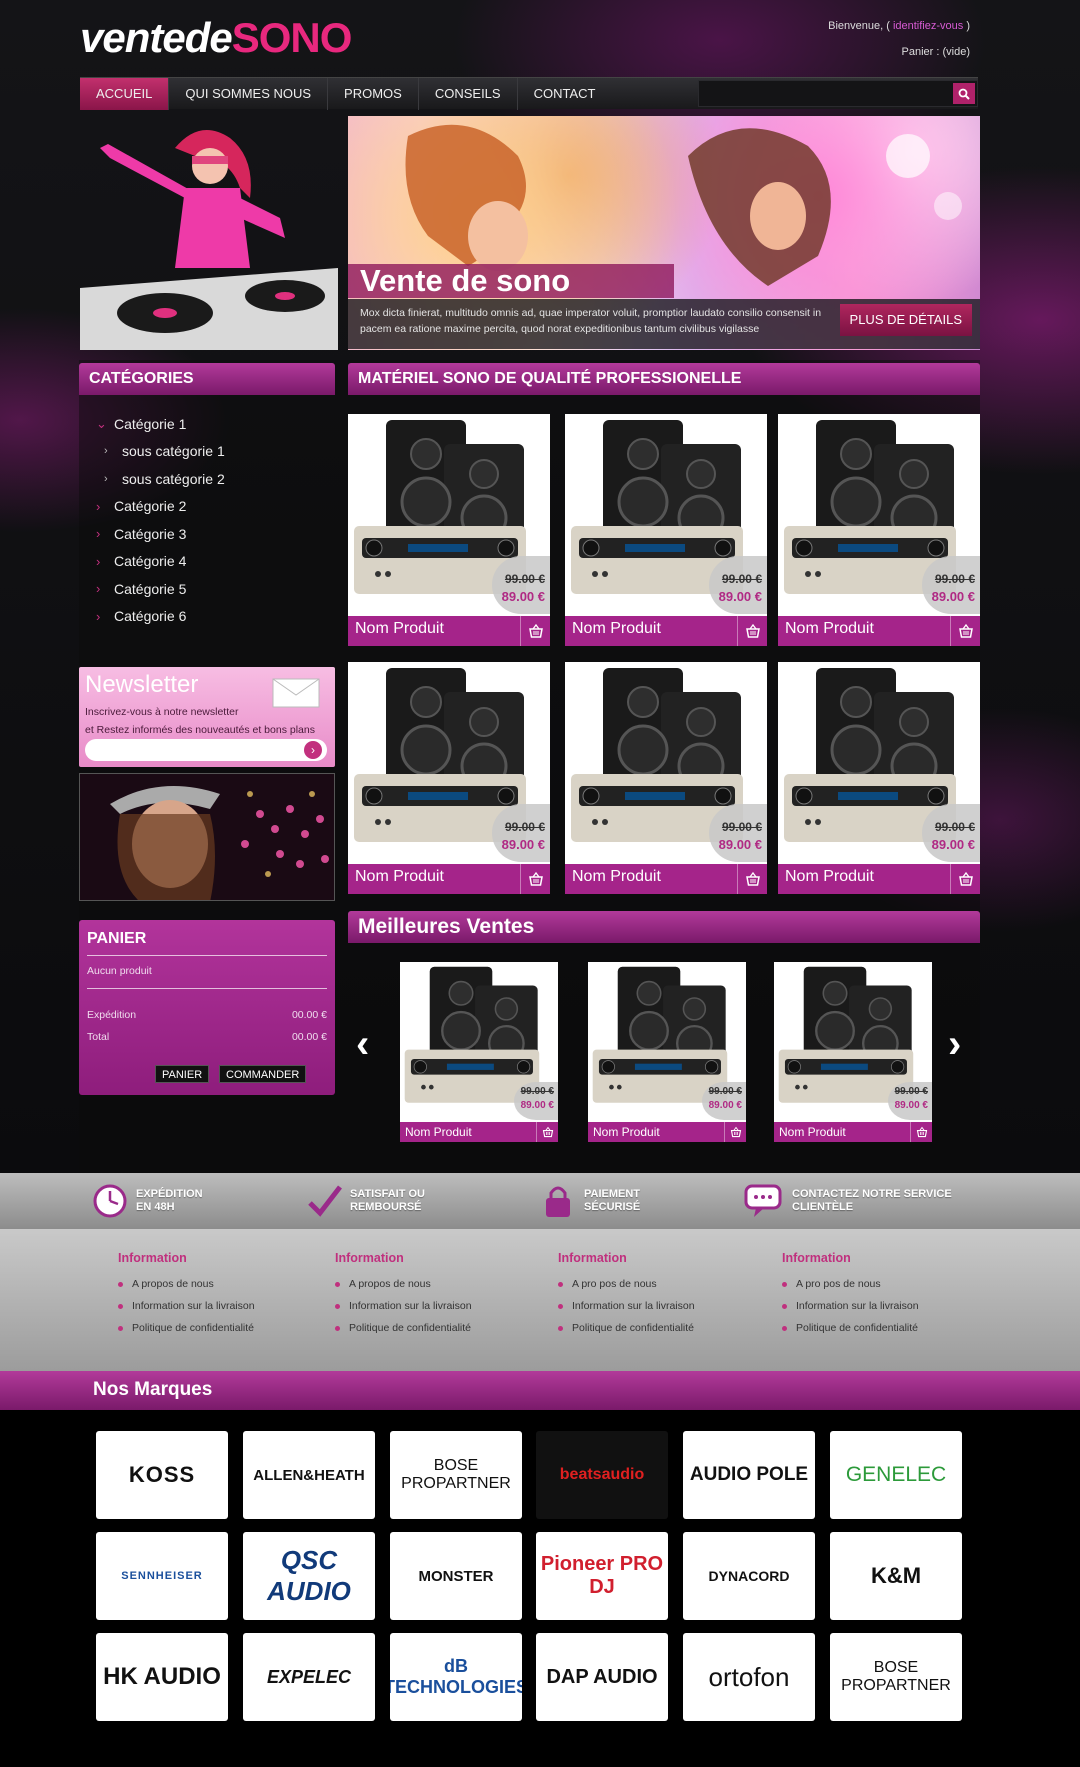 The image size is (1080, 1767). What do you see at coordinates (309, 1677) in the screenshot?
I see `brand-logo: EXPELEC` at bounding box center [309, 1677].